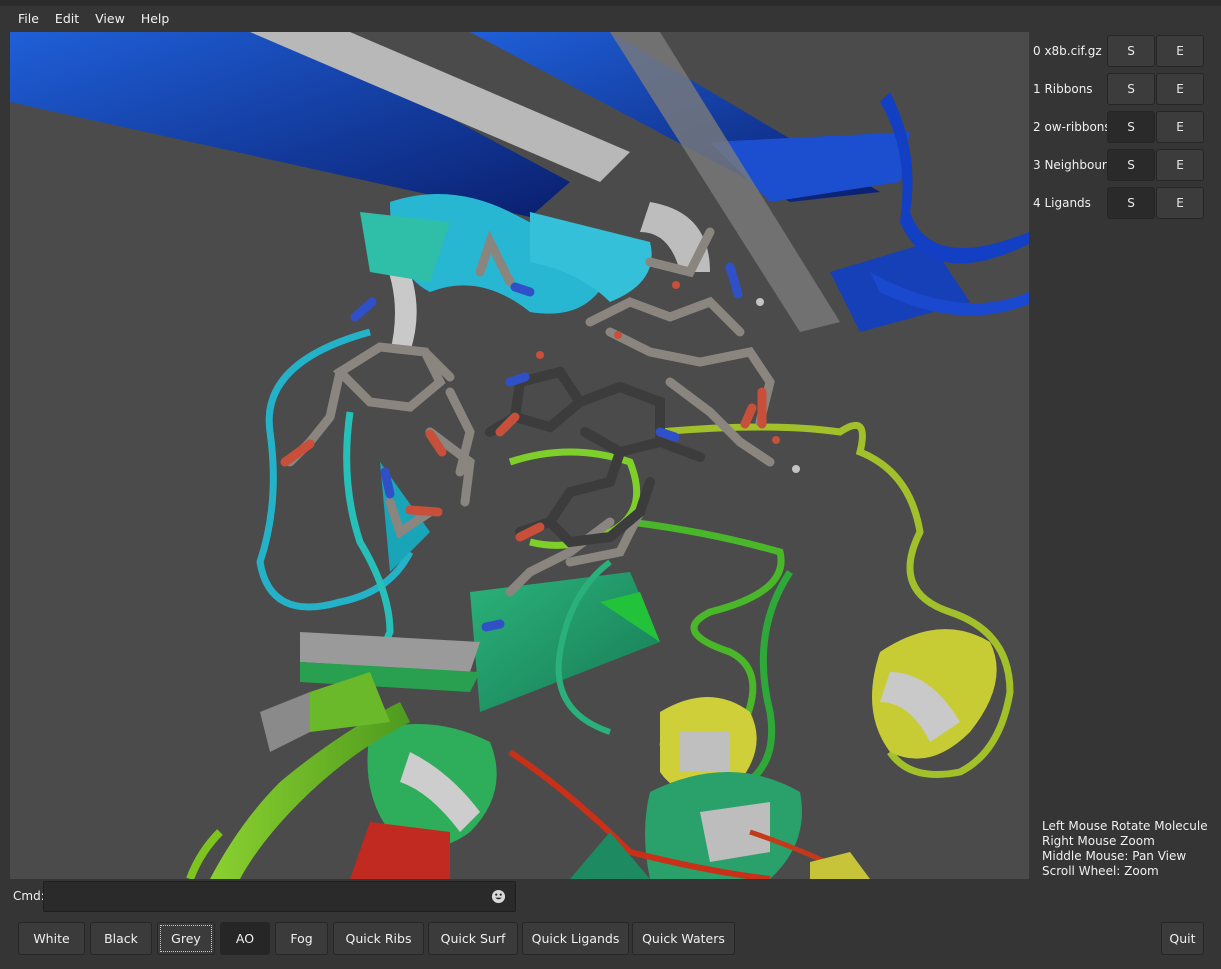  What do you see at coordinates (1125, 826) in the screenshot?
I see `help-line: Left Mouse Rotate Molecule` at bounding box center [1125, 826].